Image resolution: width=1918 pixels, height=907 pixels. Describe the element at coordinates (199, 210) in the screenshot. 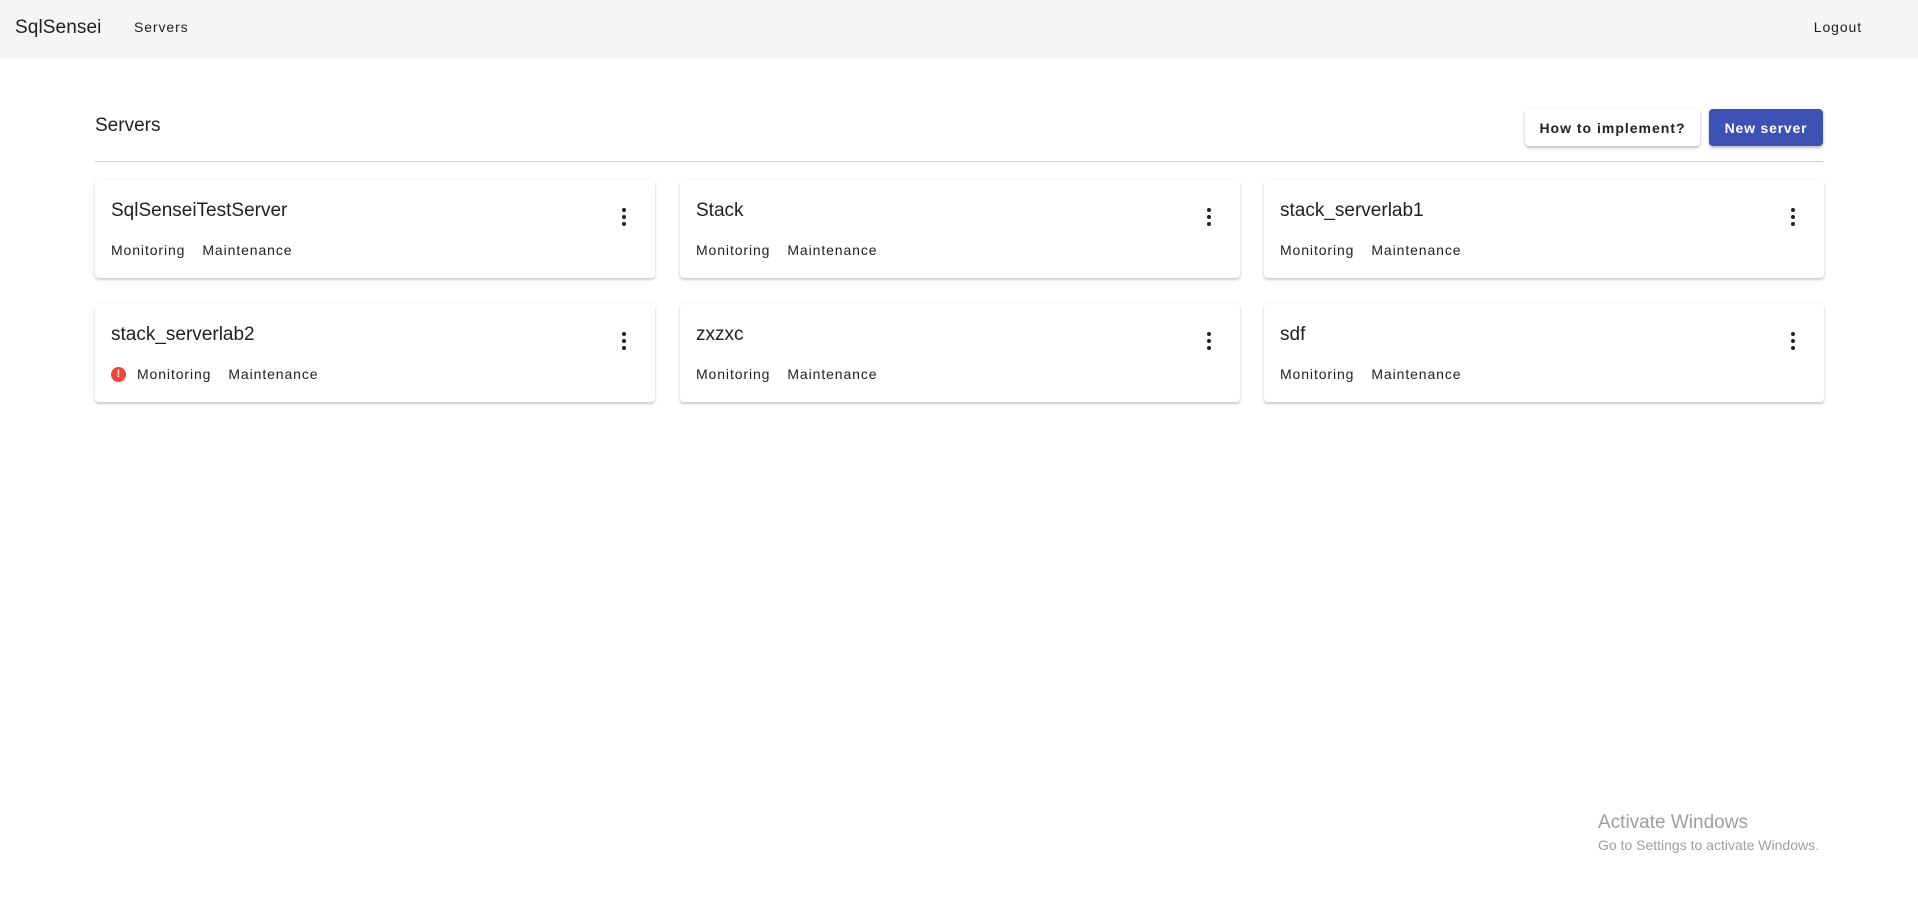

I see `server-name: SqlSenseiTestServer` at that location.